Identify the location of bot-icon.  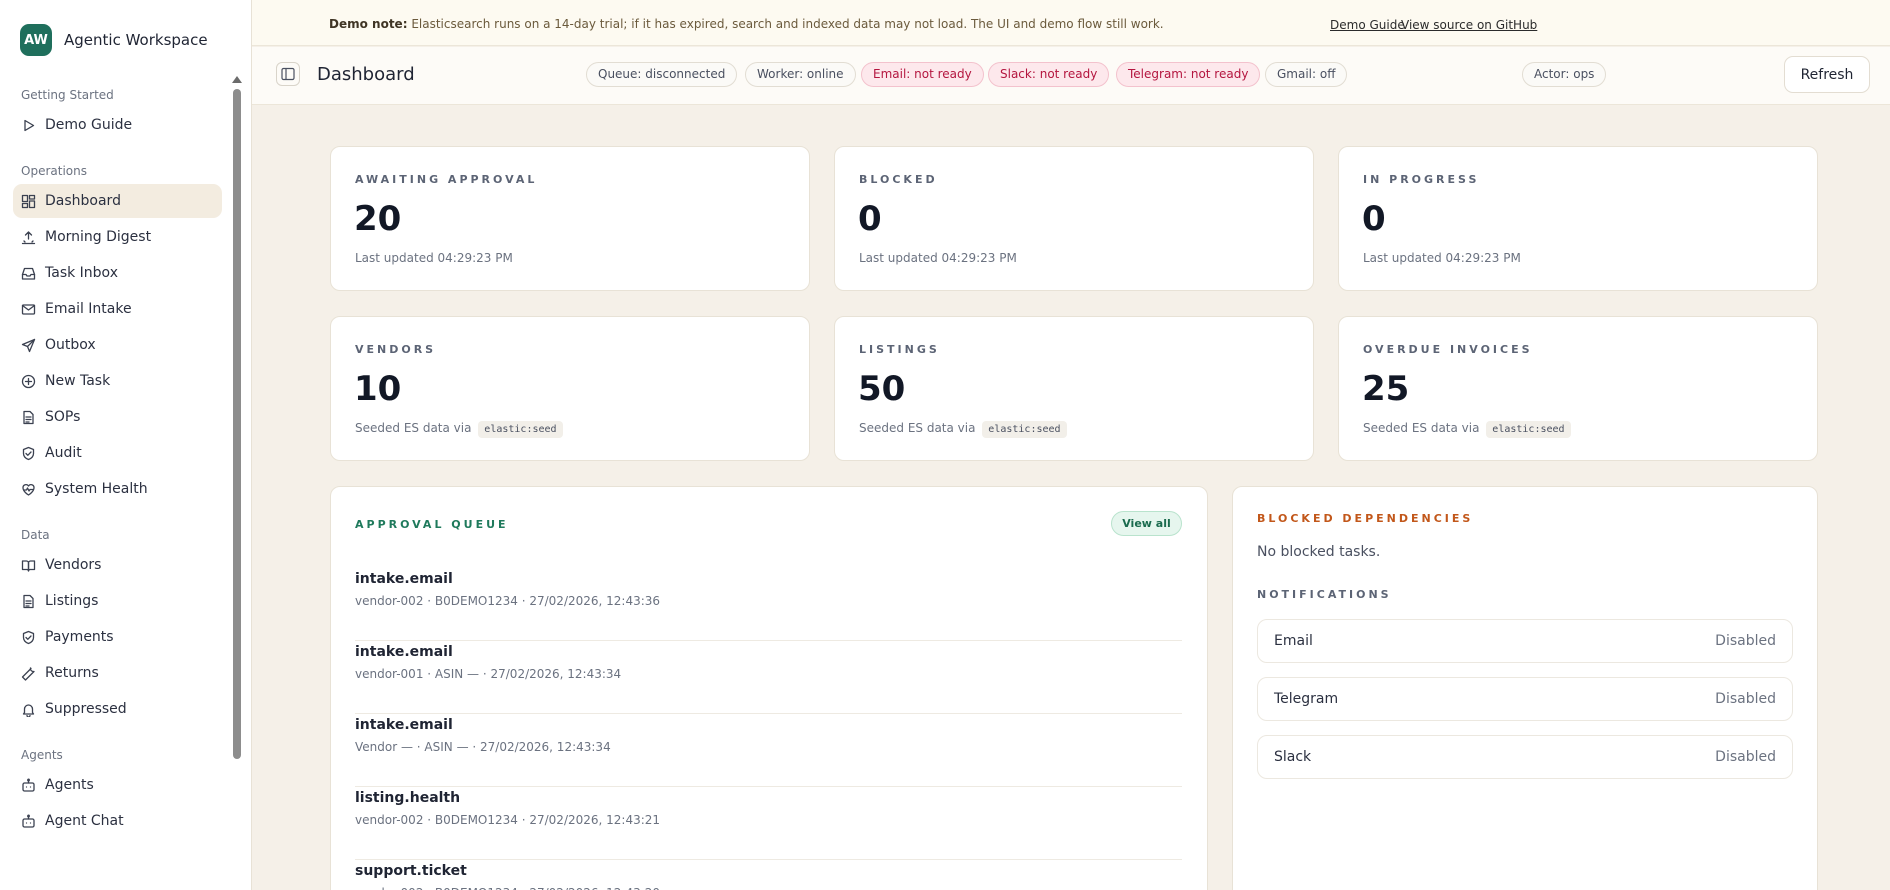
(28, 785).